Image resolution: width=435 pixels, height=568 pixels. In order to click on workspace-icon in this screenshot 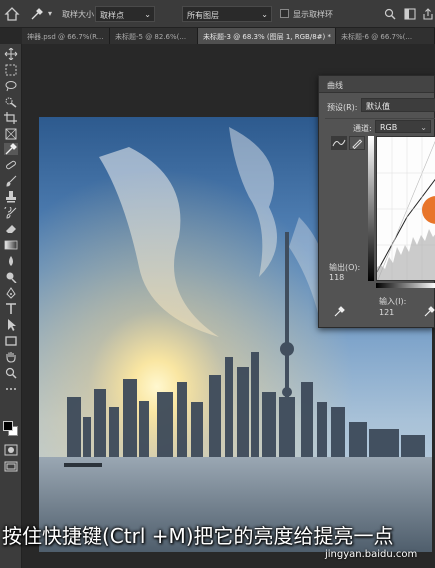, I will do `click(410, 14)`.